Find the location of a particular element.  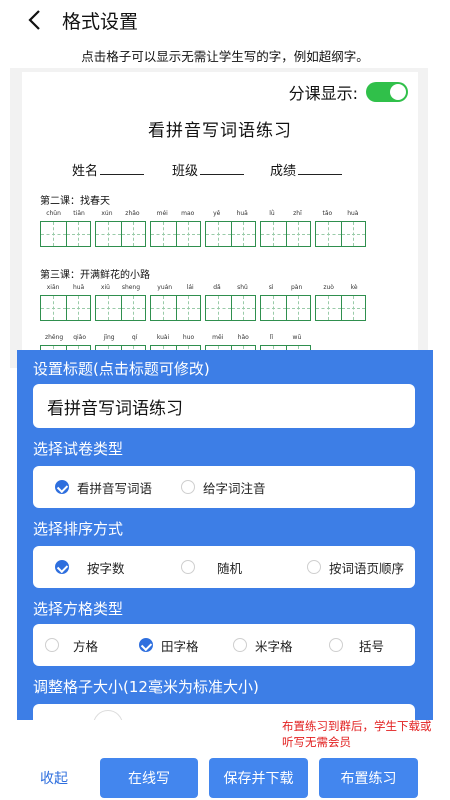

sort-options: 按字数 随机 按词语页顺序 is located at coordinates (224, 567).